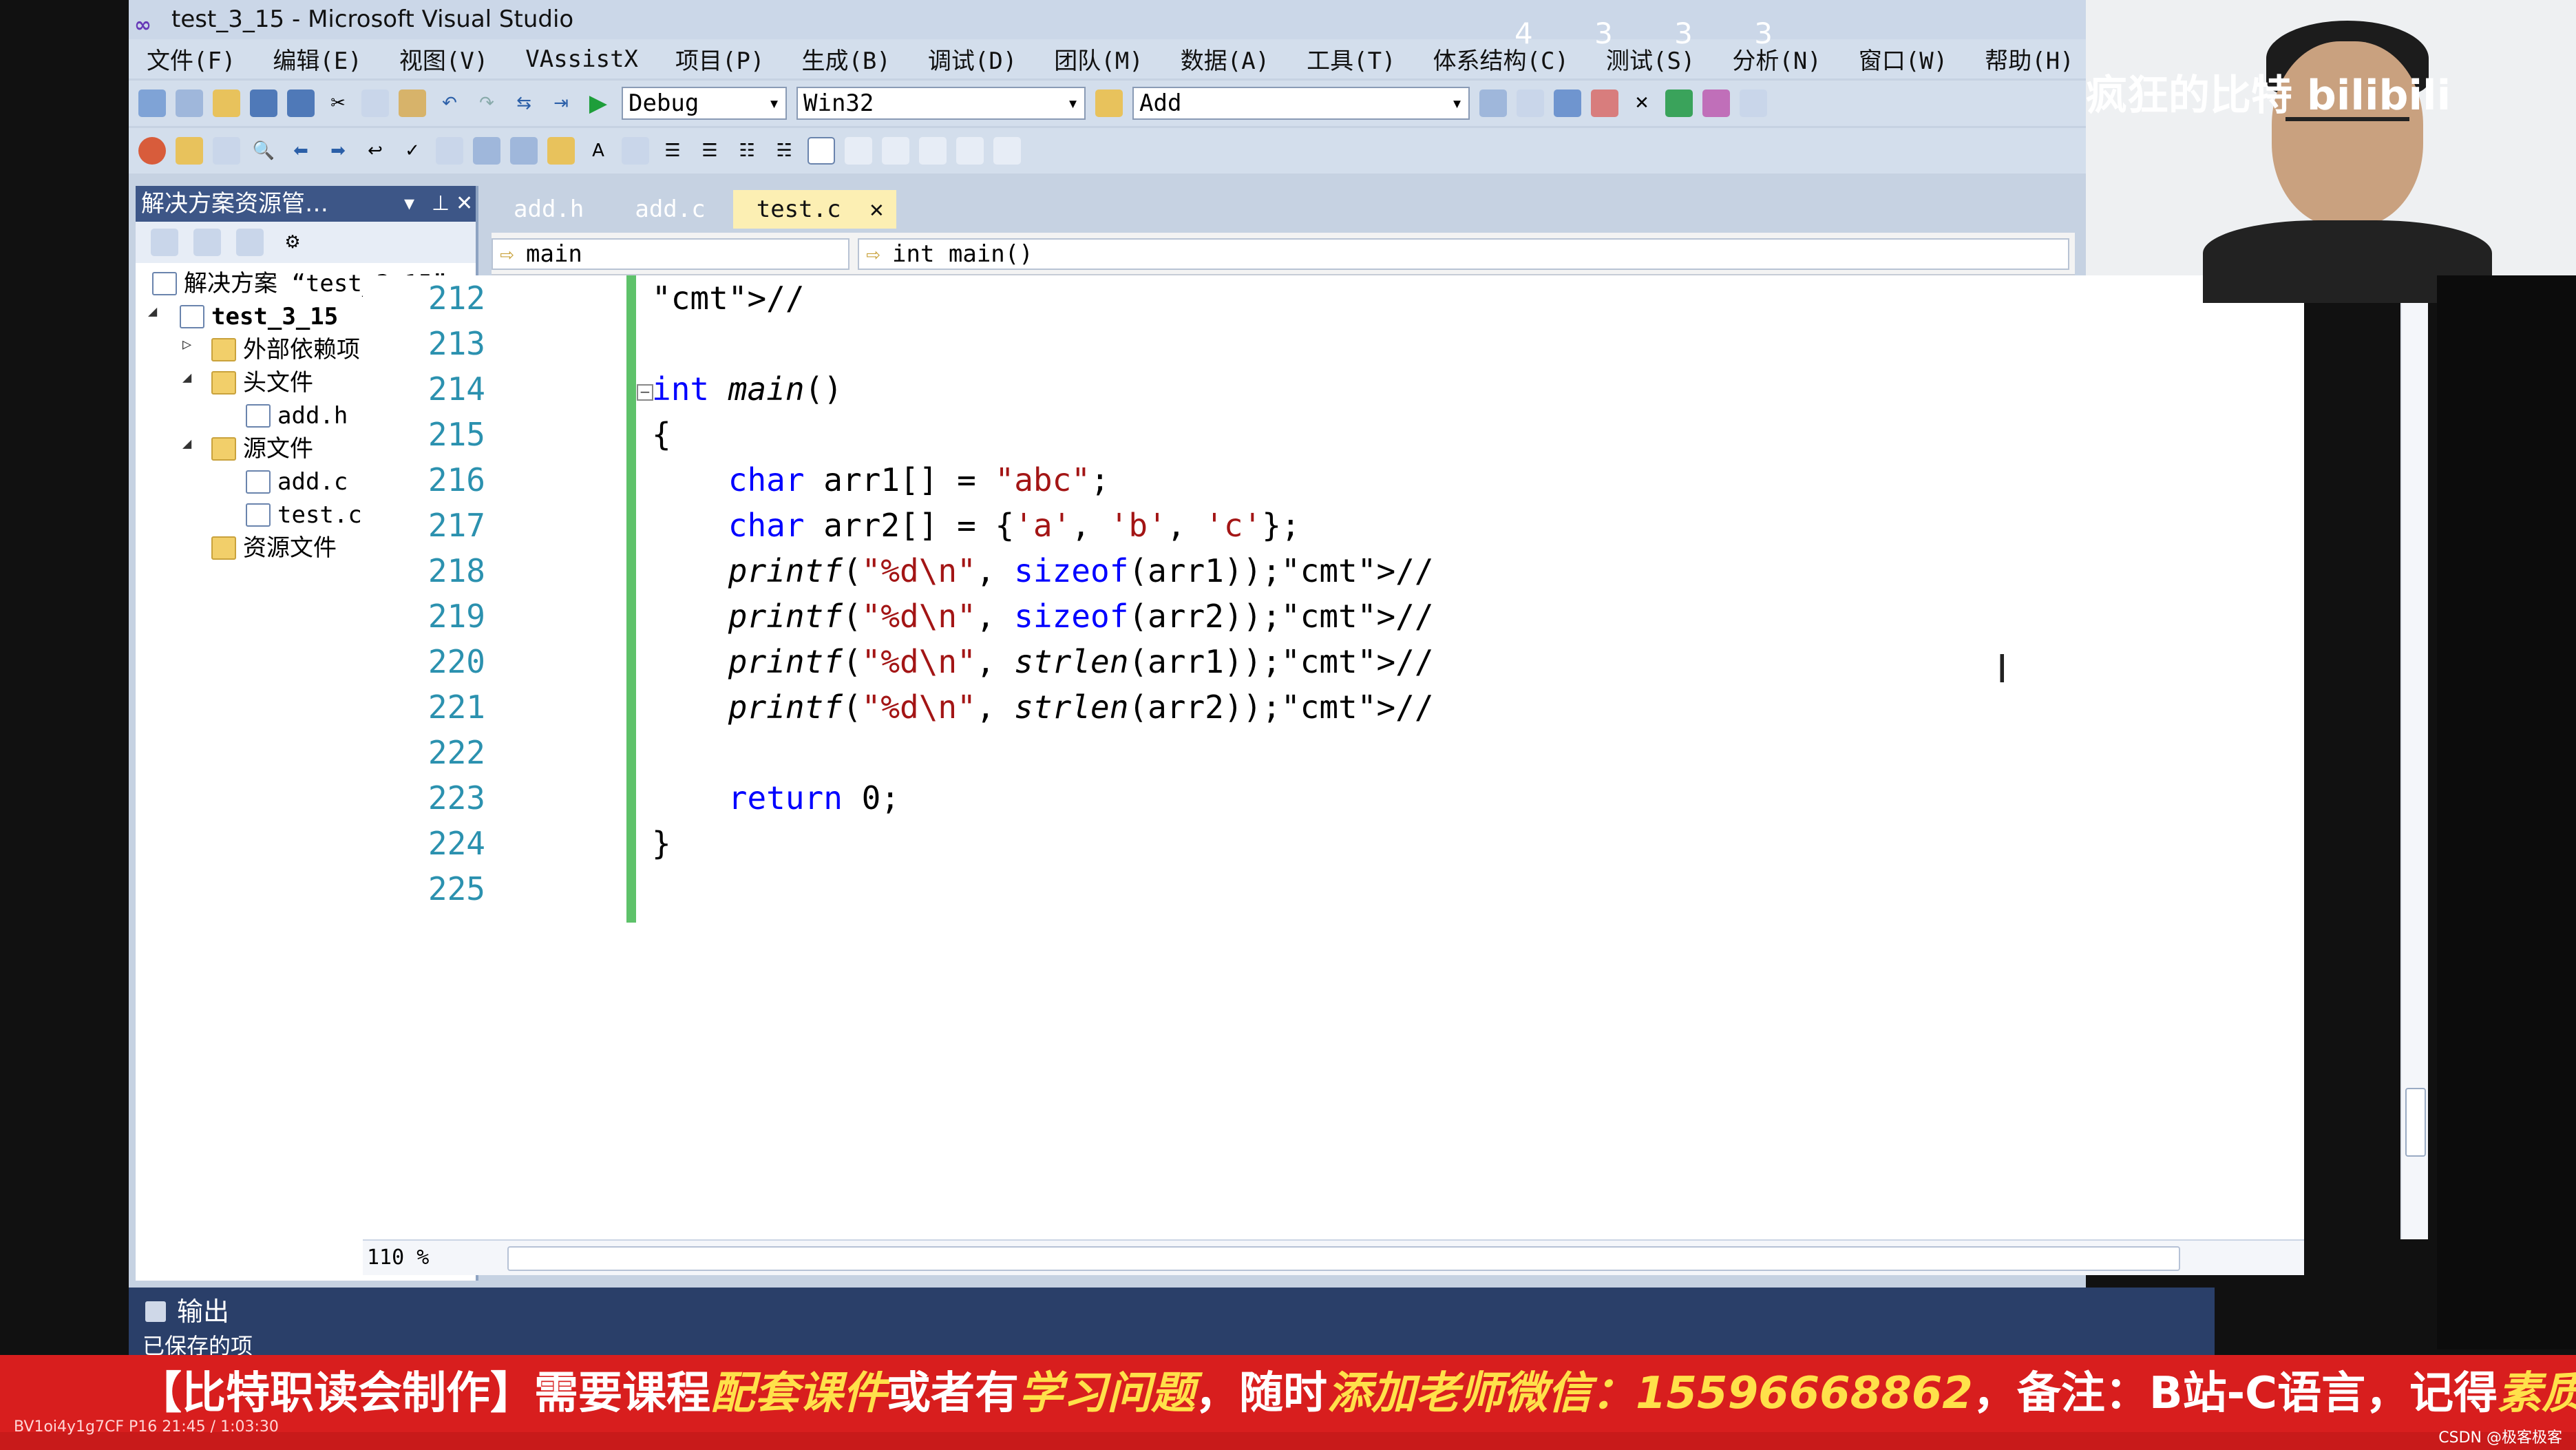  I want to click on code-line: return 0;, so click(776, 798).